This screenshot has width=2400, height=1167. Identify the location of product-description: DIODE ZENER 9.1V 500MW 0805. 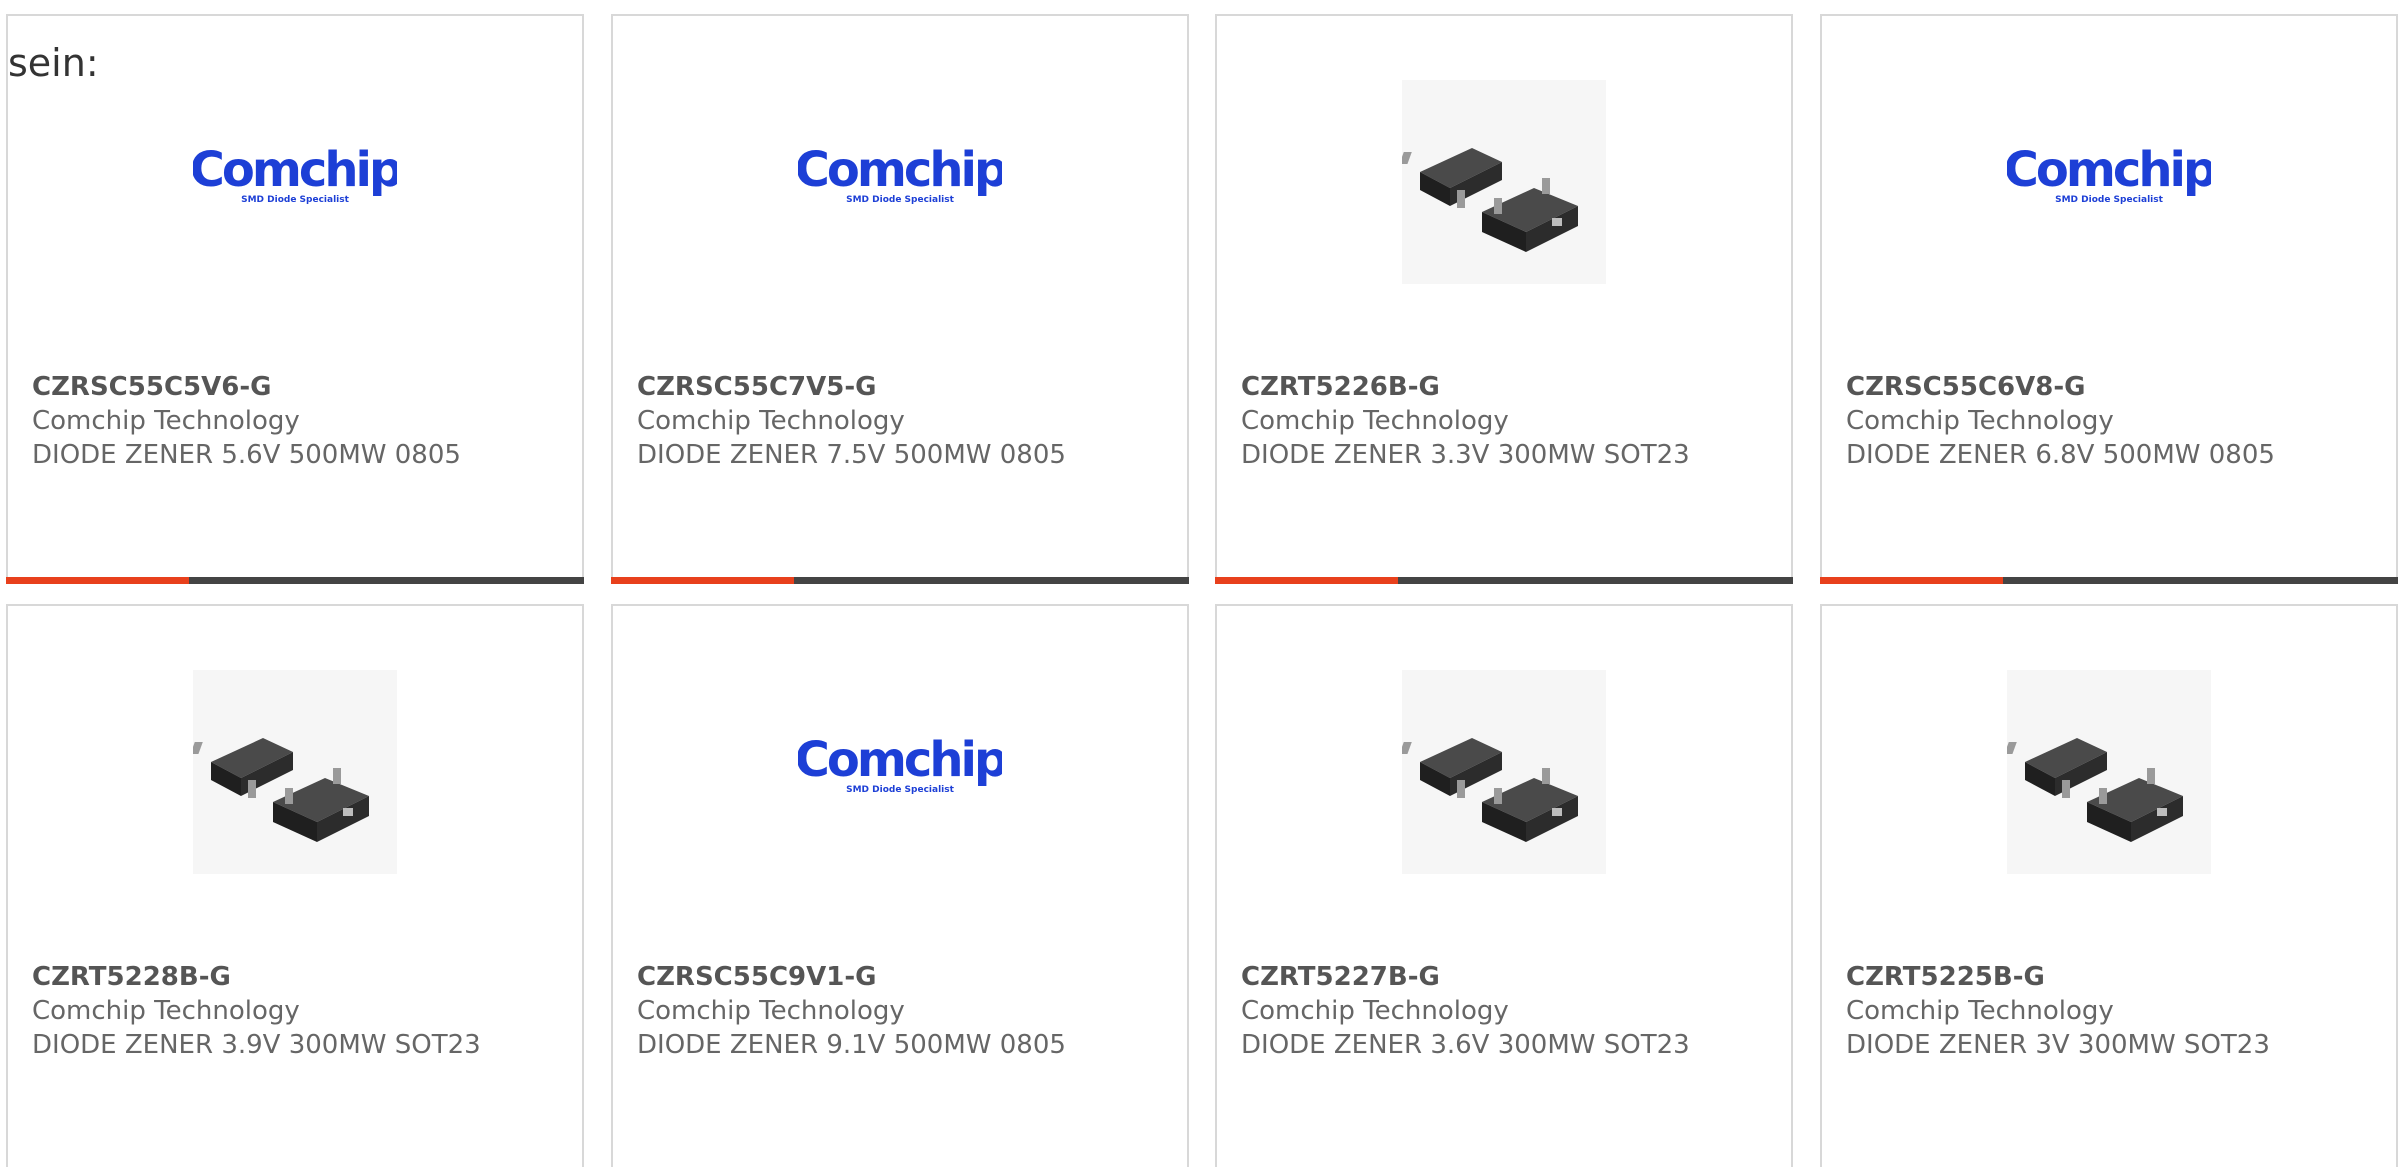
(851, 1045).